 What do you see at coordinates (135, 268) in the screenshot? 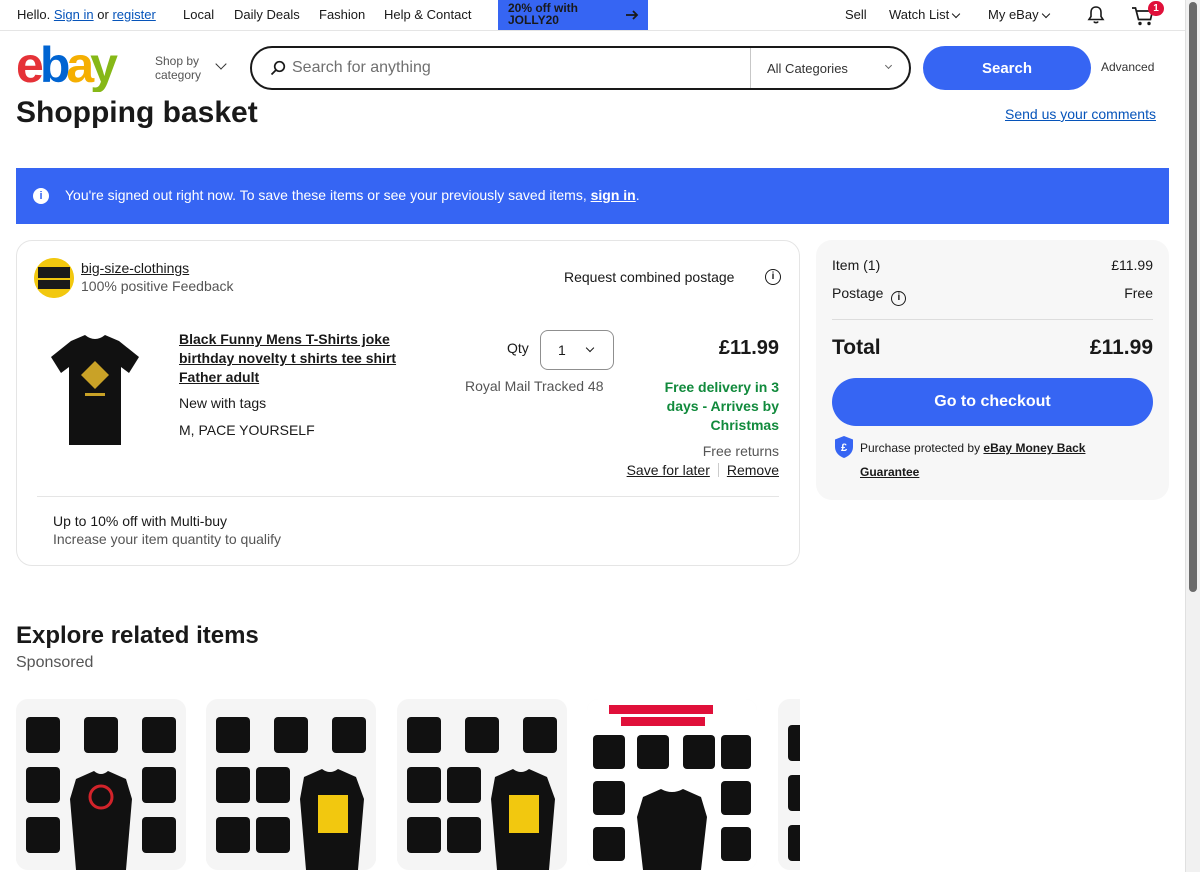
I see `seller-name-link: big-size-clothings` at bounding box center [135, 268].